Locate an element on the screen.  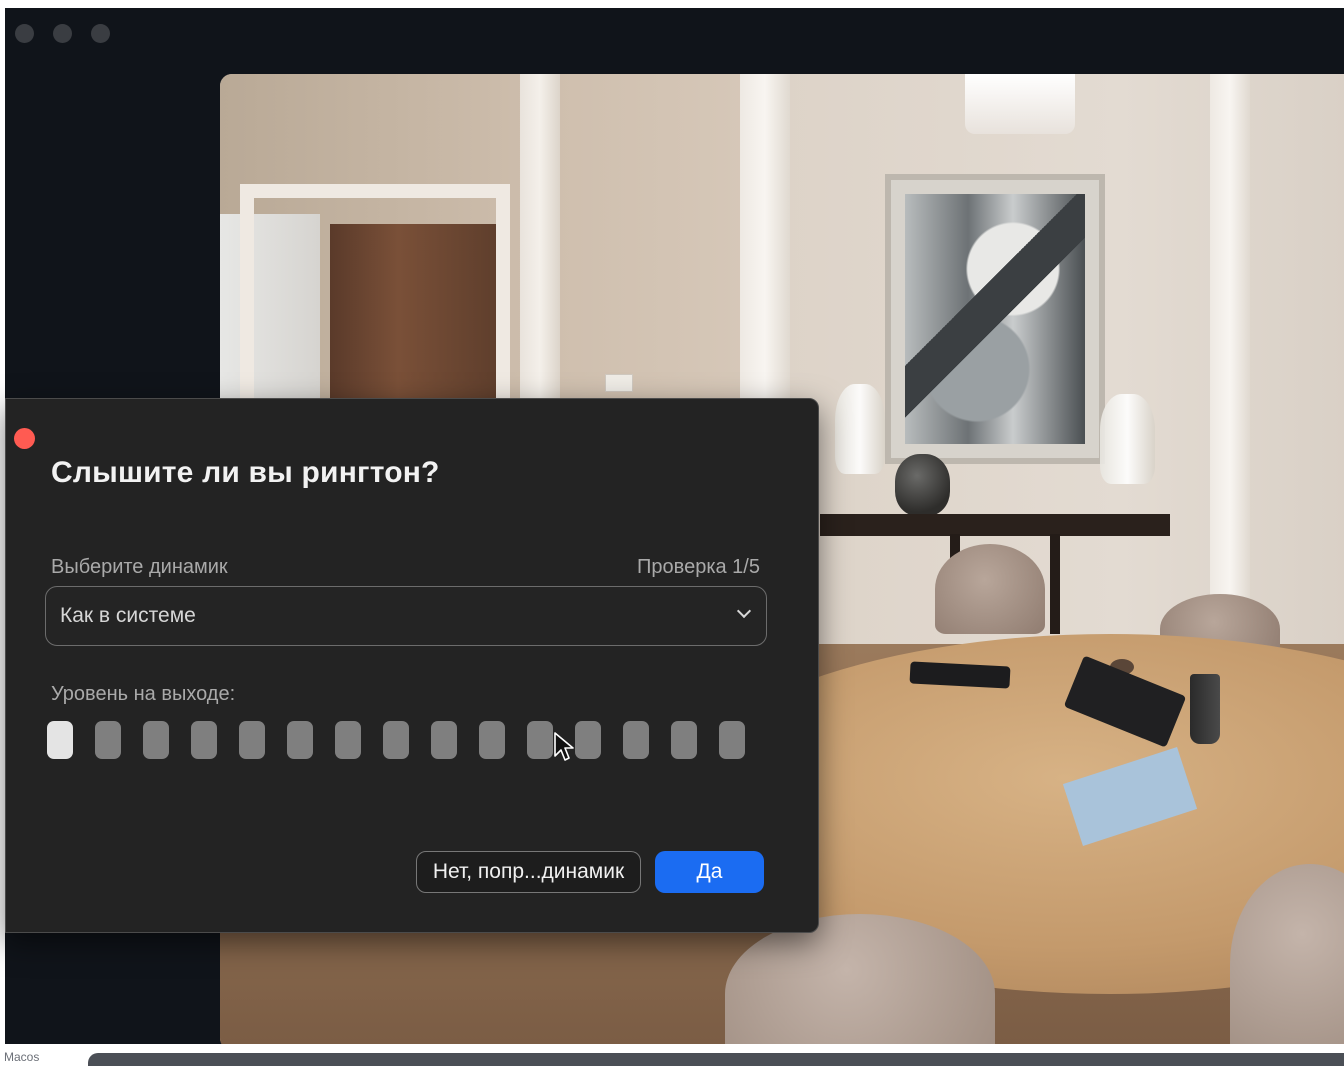
bottom-toolbar is located at coordinates (716, 1059).